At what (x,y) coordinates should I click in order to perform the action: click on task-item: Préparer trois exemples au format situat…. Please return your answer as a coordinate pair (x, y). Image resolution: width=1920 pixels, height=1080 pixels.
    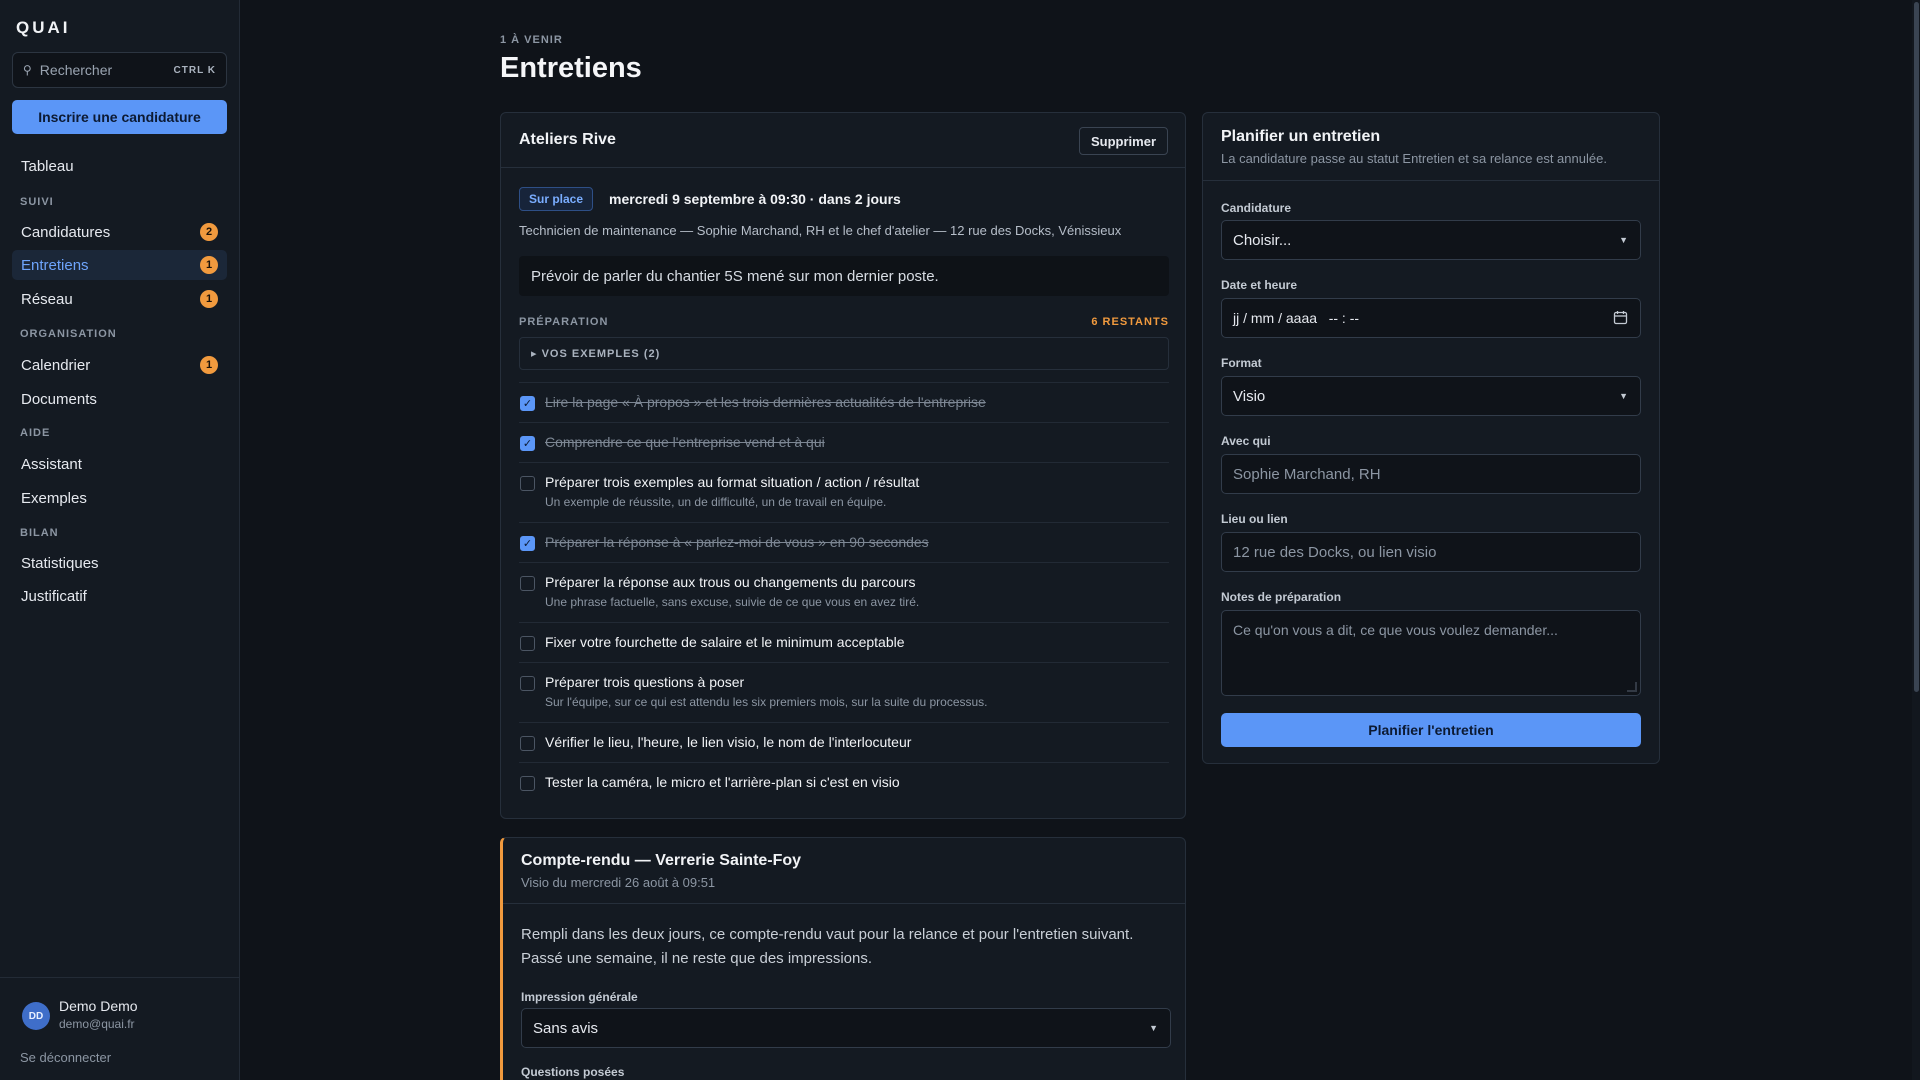
    Looking at the image, I should click on (844, 492).